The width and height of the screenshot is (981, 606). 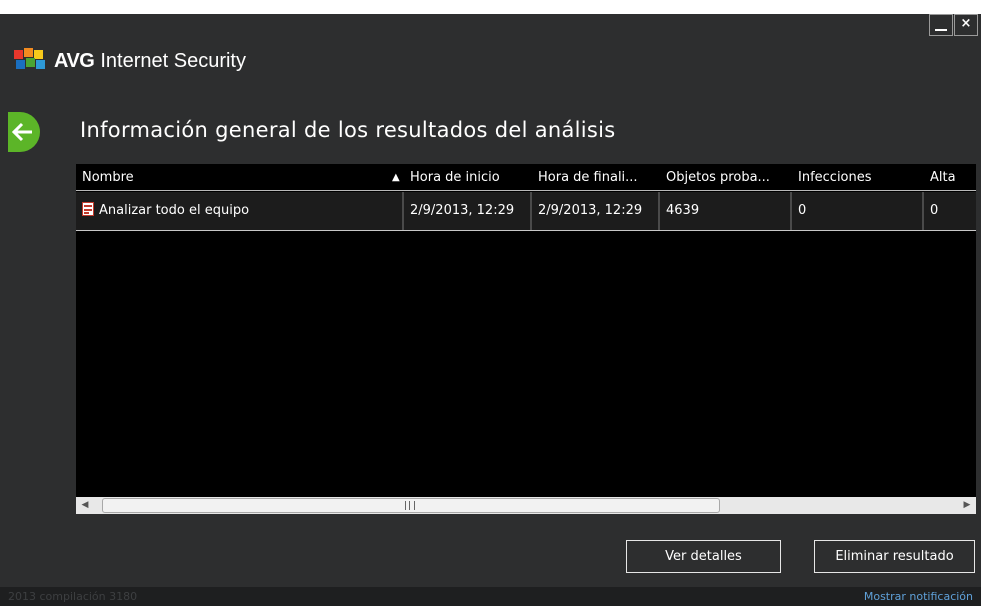 I want to click on minimize-button, so click(x=941, y=25).